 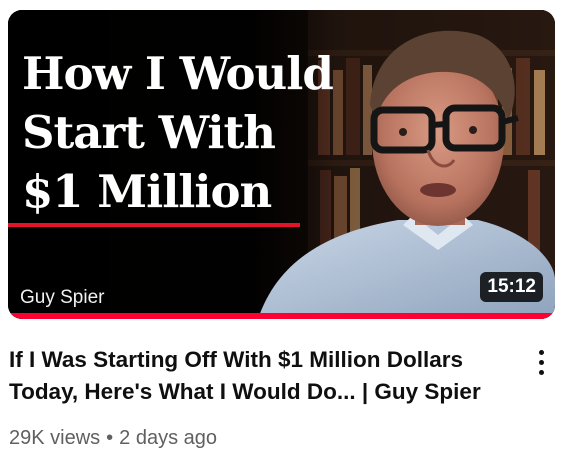 What do you see at coordinates (168, 438) in the screenshot?
I see `upload-age: 2 days ago` at bounding box center [168, 438].